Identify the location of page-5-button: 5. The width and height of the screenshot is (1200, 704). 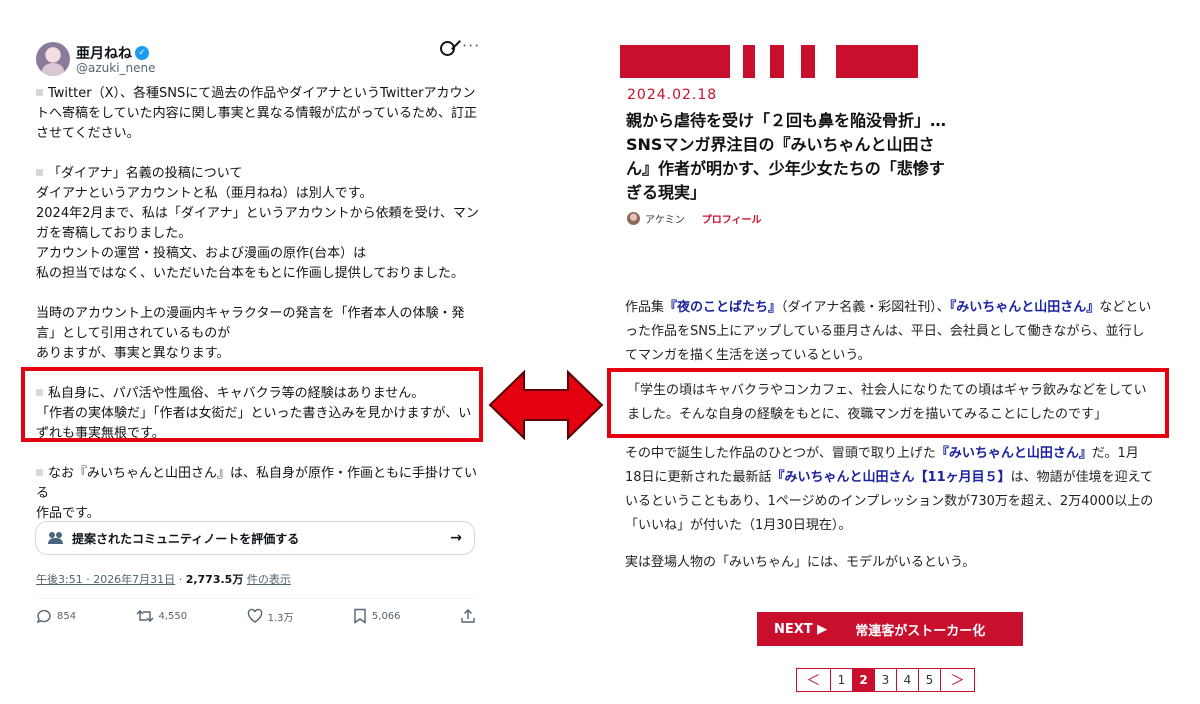
(929, 680).